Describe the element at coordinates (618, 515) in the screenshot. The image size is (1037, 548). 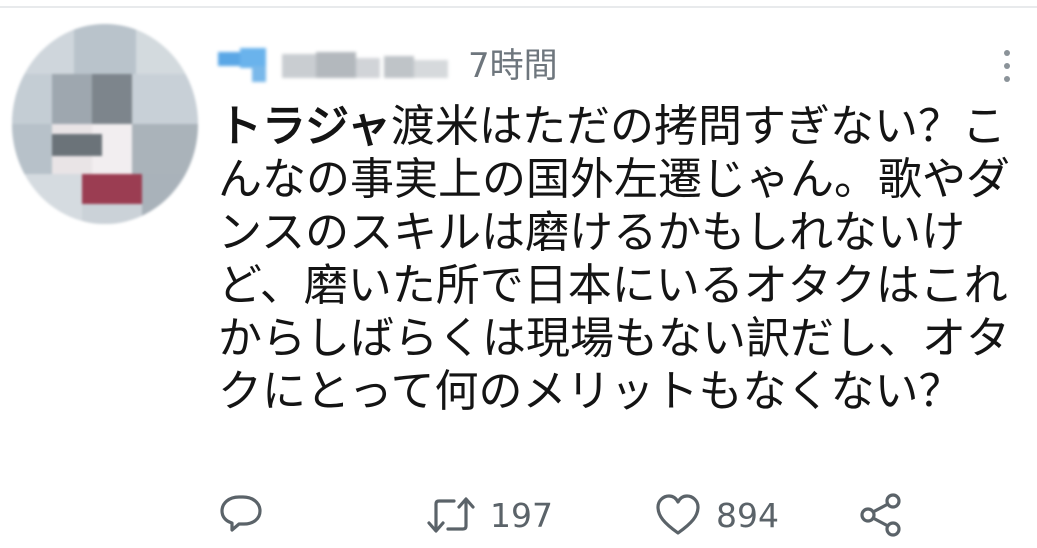
I see `action-bar: 197 894` at that location.